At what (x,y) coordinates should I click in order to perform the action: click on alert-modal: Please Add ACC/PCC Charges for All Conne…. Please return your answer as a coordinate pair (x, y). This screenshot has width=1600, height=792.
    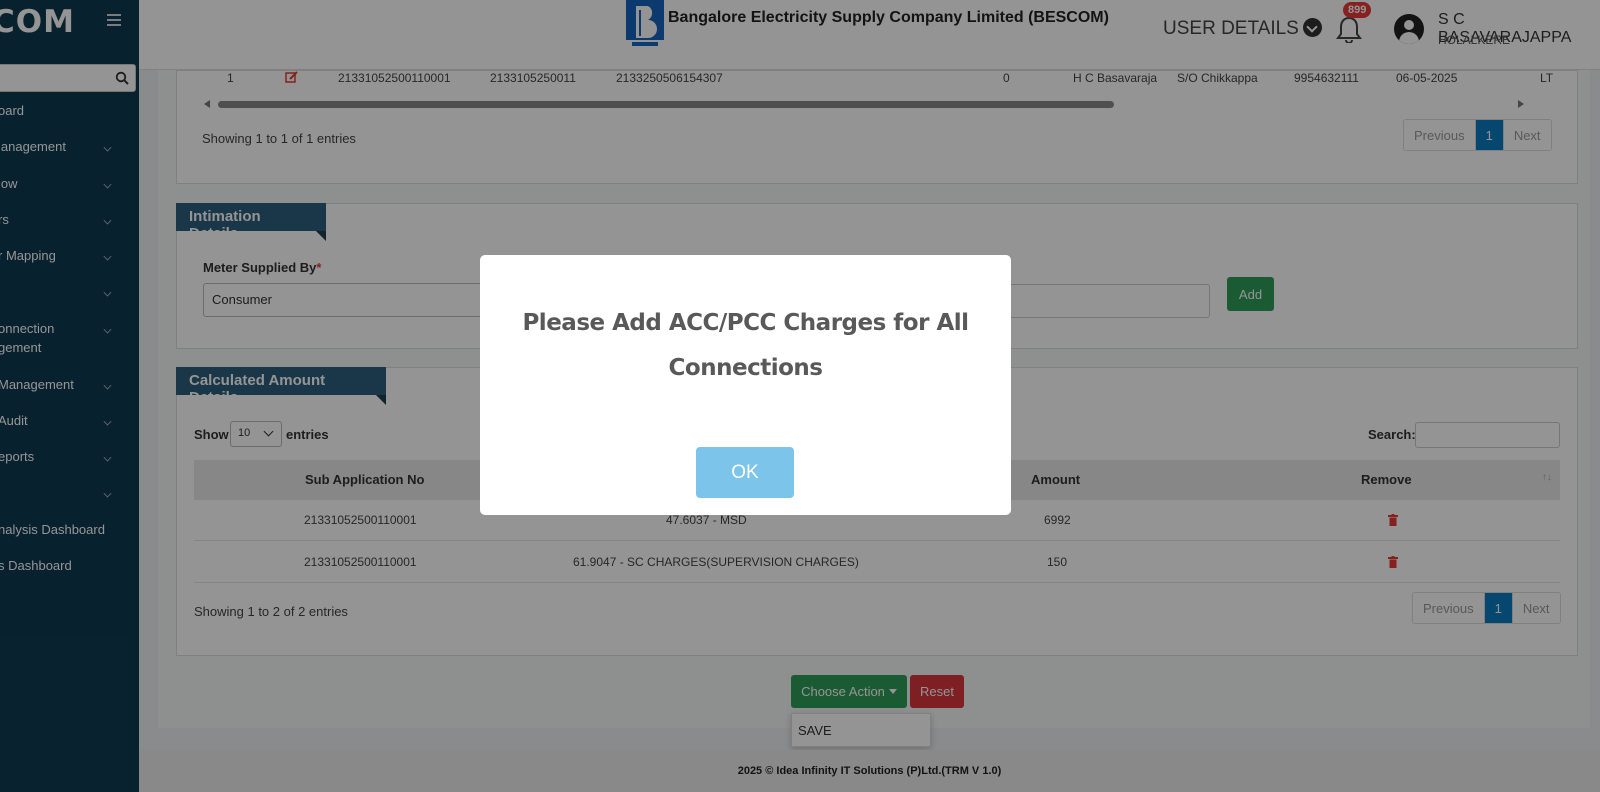
    Looking at the image, I should click on (745, 385).